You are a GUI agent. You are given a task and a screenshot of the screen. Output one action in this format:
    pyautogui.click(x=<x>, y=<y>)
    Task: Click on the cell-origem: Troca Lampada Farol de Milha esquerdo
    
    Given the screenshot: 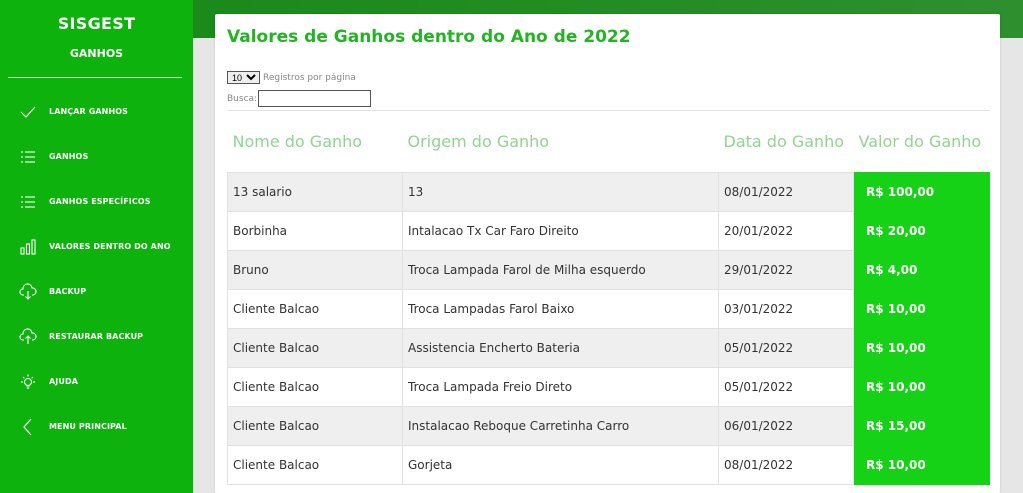 What is the action you would take?
    pyautogui.click(x=560, y=270)
    